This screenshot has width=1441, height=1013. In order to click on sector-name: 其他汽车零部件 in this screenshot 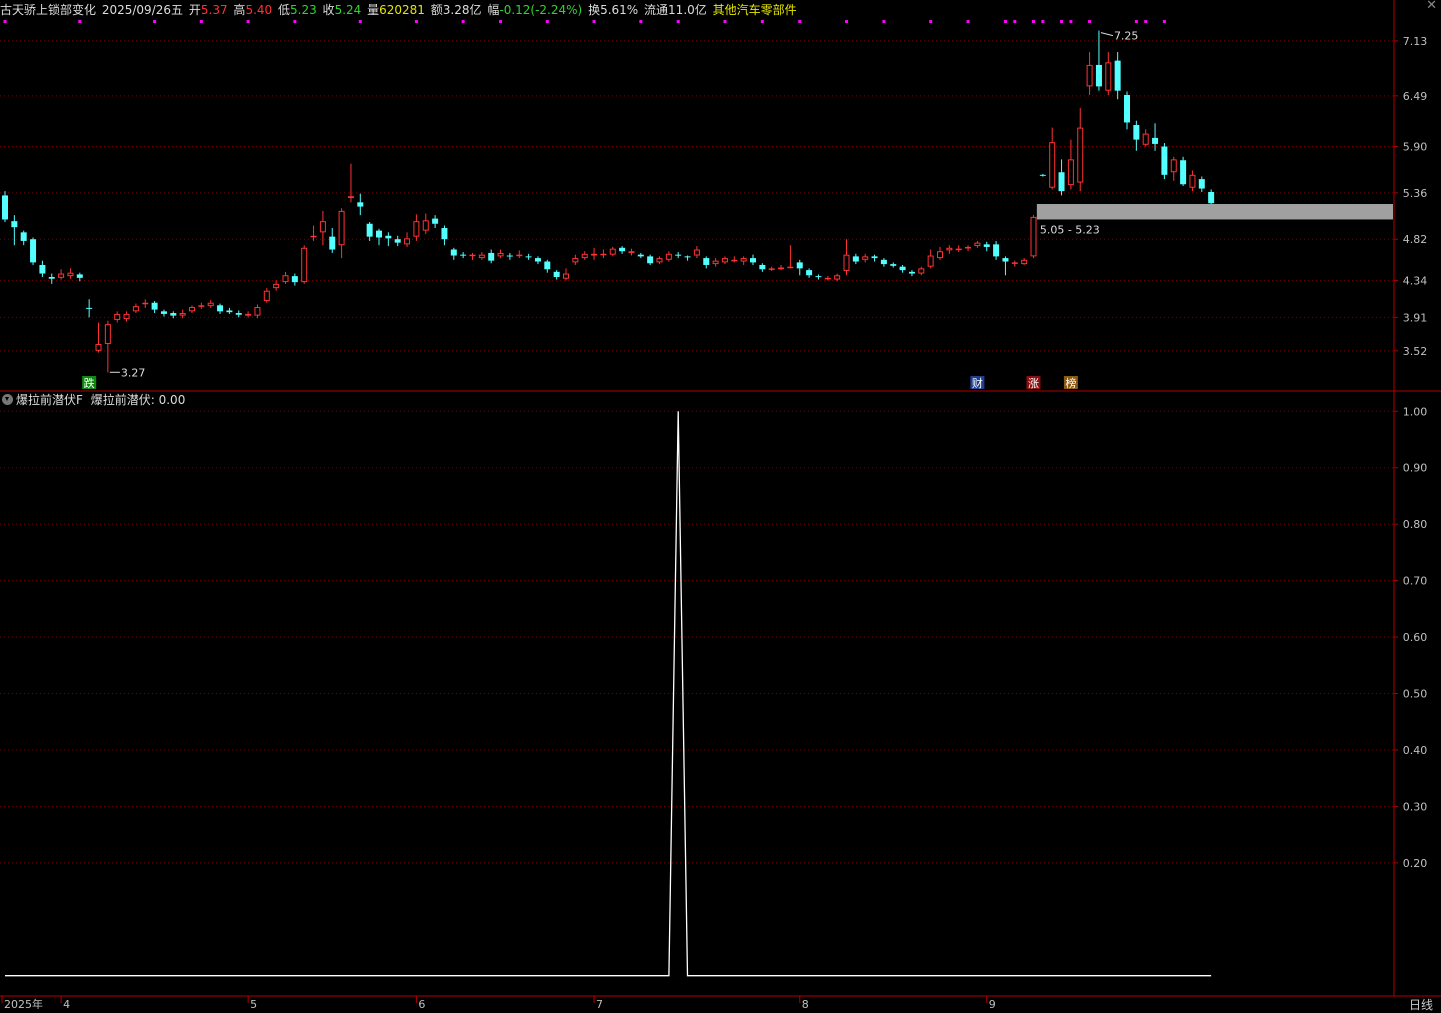, I will do `click(755, 10)`.